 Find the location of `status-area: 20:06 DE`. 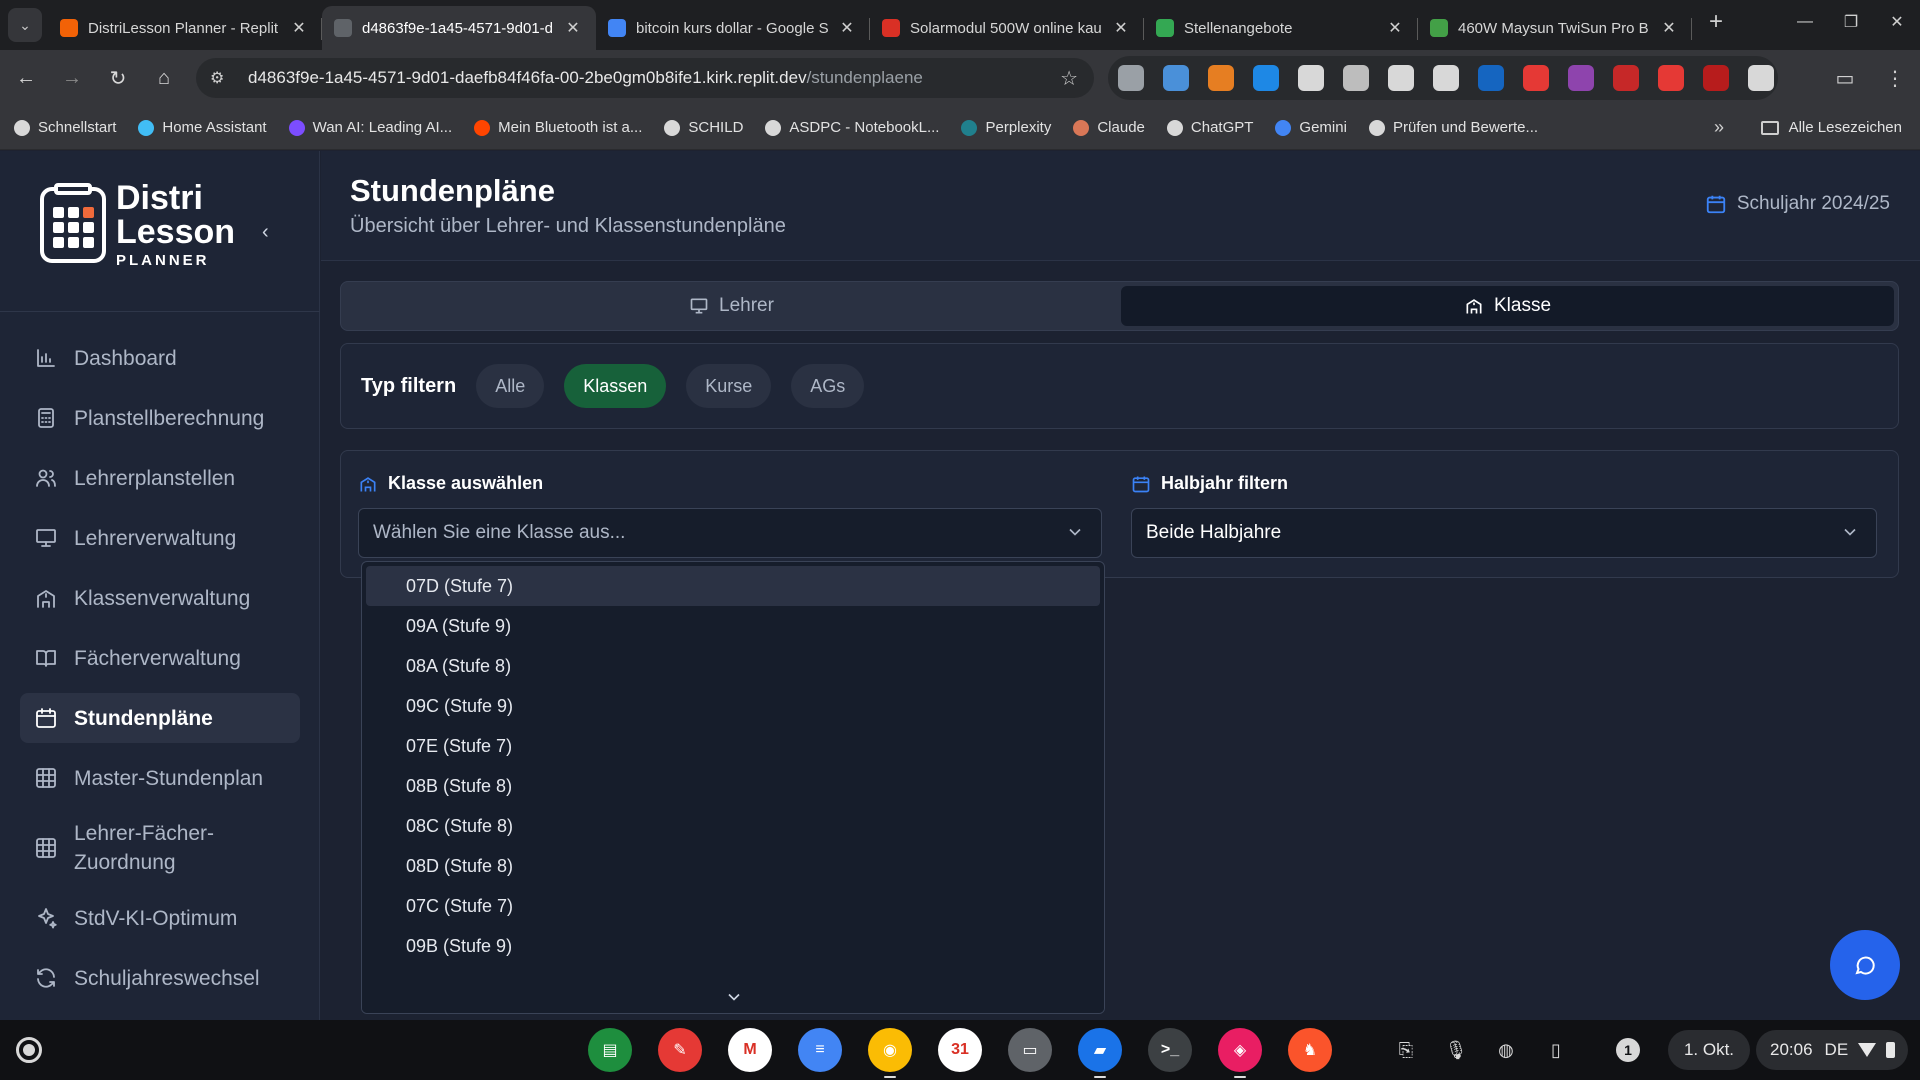

status-area: 20:06 DE is located at coordinates (1832, 1050).